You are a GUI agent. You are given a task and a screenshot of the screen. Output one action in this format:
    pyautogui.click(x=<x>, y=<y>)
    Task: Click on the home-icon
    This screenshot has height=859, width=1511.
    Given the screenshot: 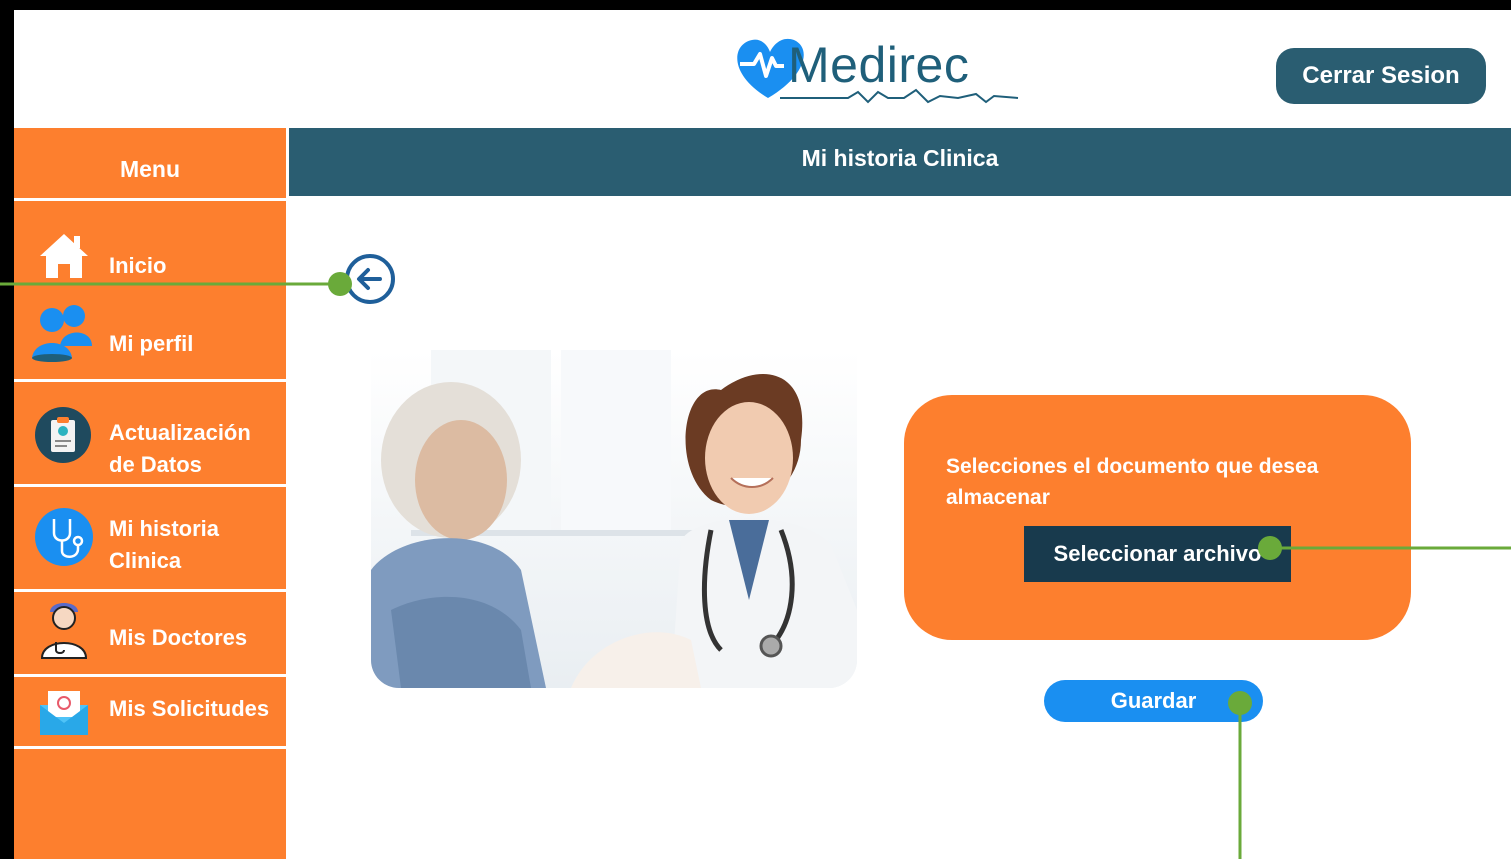 What is the action you would take?
    pyautogui.click(x=64, y=256)
    